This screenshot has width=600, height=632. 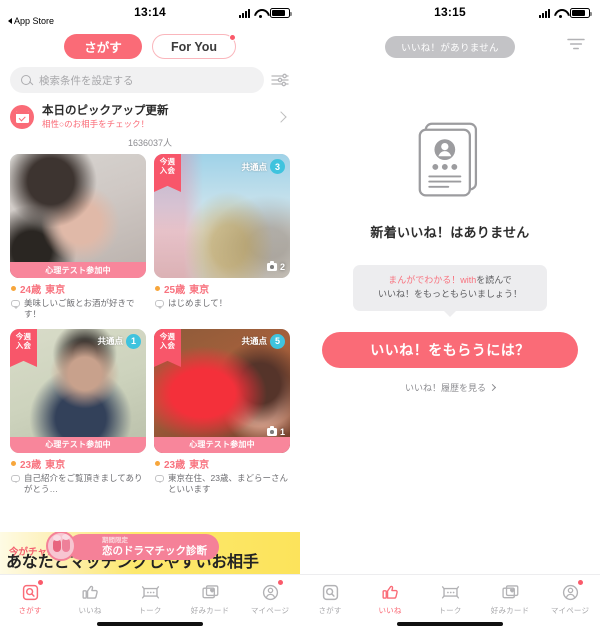 What do you see at coordinates (222, 216) in the screenshot?
I see `profile-photo: 今週 入会 共通点 3 2` at bounding box center [222, 216].